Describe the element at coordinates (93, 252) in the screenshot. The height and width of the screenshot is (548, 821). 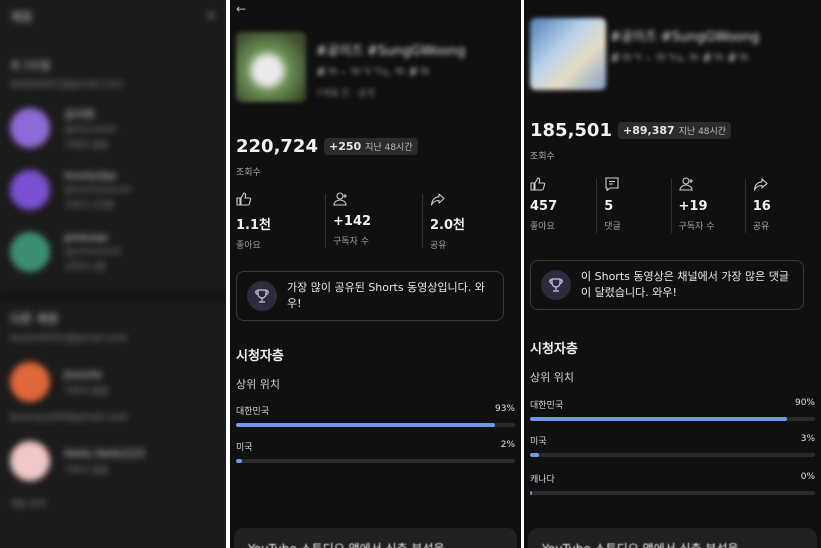
I see `account-handle: @pinkstar22` at that location.